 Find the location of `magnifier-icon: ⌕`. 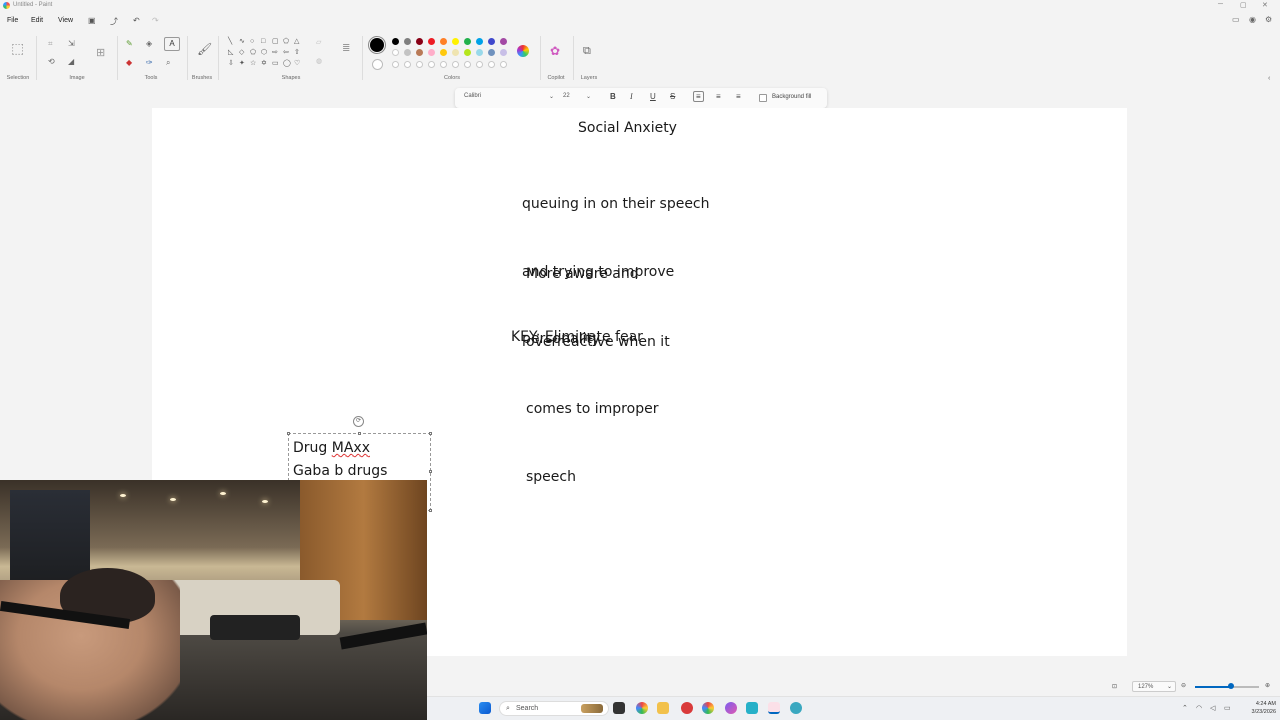

magnifier-icon: ⌕ is located at coordinates (168, 63).